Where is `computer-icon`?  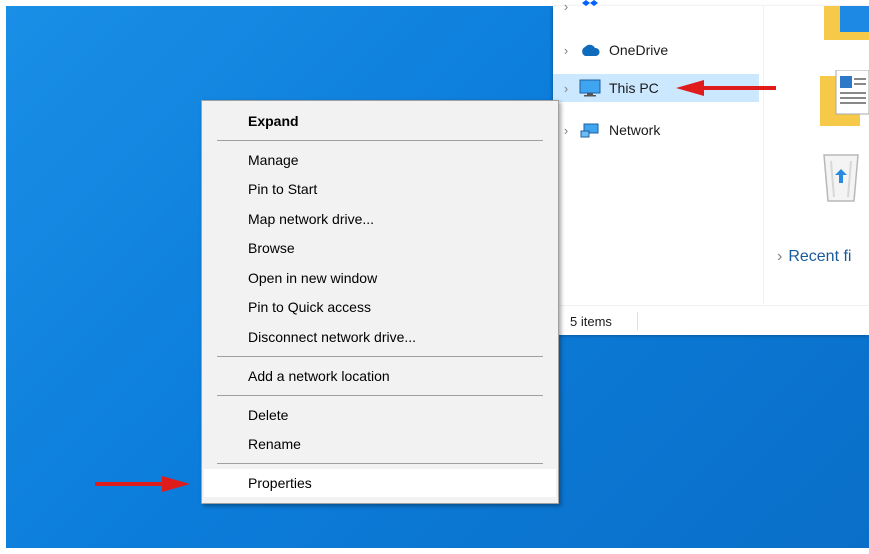 computer-icon is located at coordinates (590, 88).